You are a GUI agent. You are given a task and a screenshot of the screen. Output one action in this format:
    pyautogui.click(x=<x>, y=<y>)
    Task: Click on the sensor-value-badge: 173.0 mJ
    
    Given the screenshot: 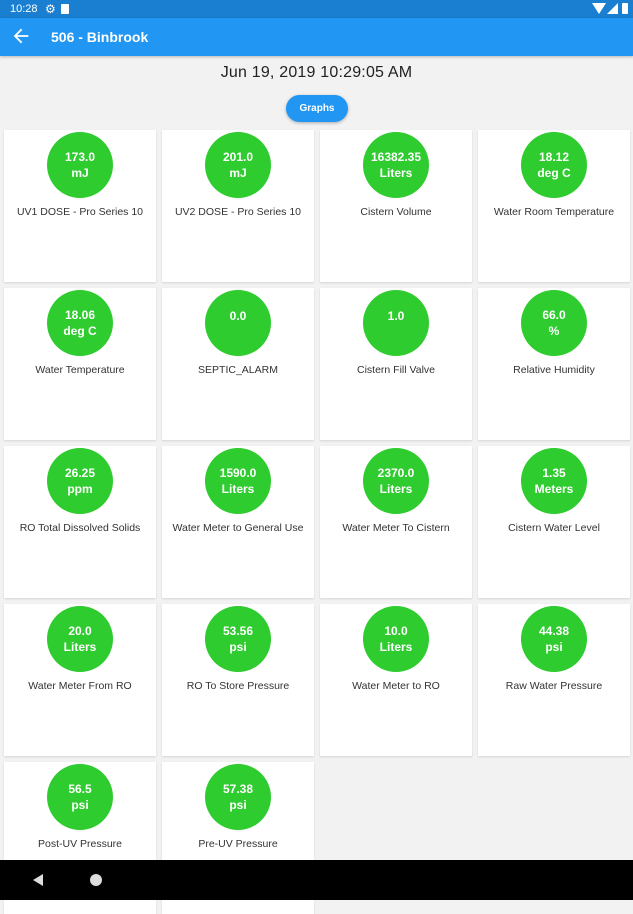 What is the action you would take?
    pyautogui.click(x=80, y=165)
    